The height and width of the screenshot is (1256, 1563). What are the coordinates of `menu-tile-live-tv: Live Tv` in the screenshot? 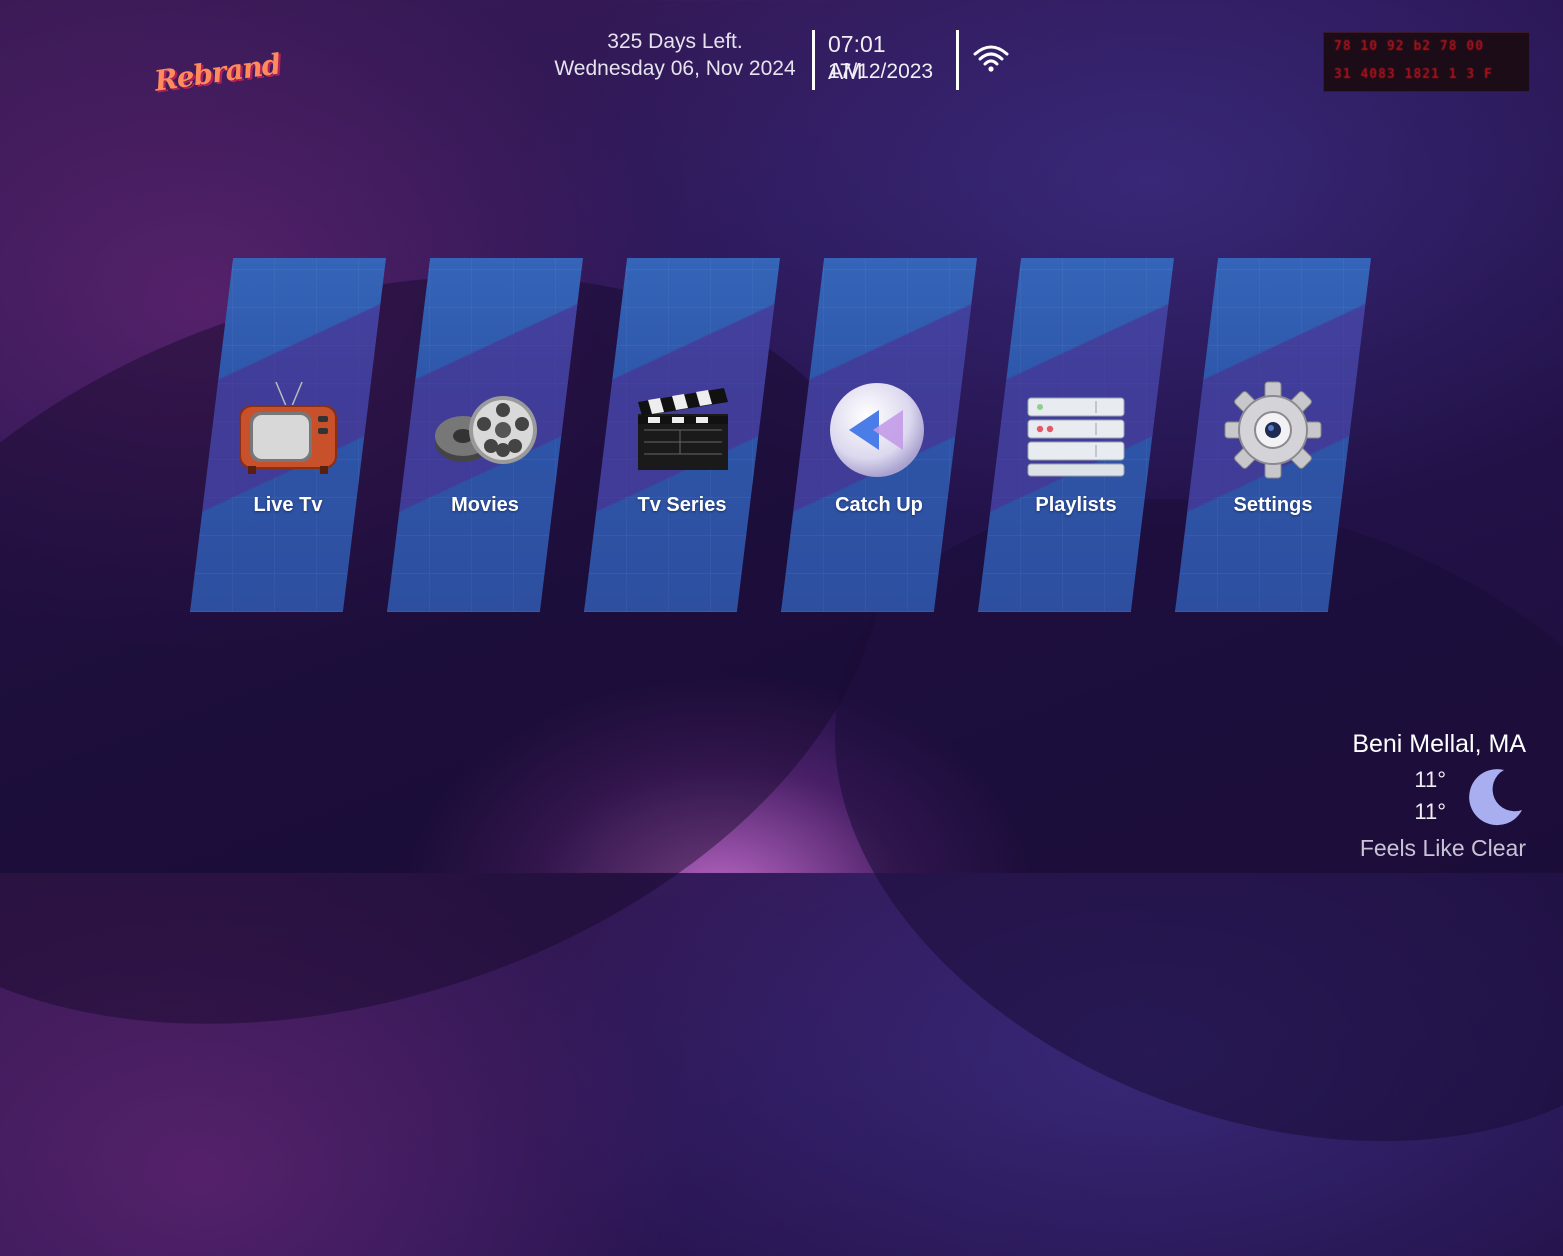 It's located at (288, 435).